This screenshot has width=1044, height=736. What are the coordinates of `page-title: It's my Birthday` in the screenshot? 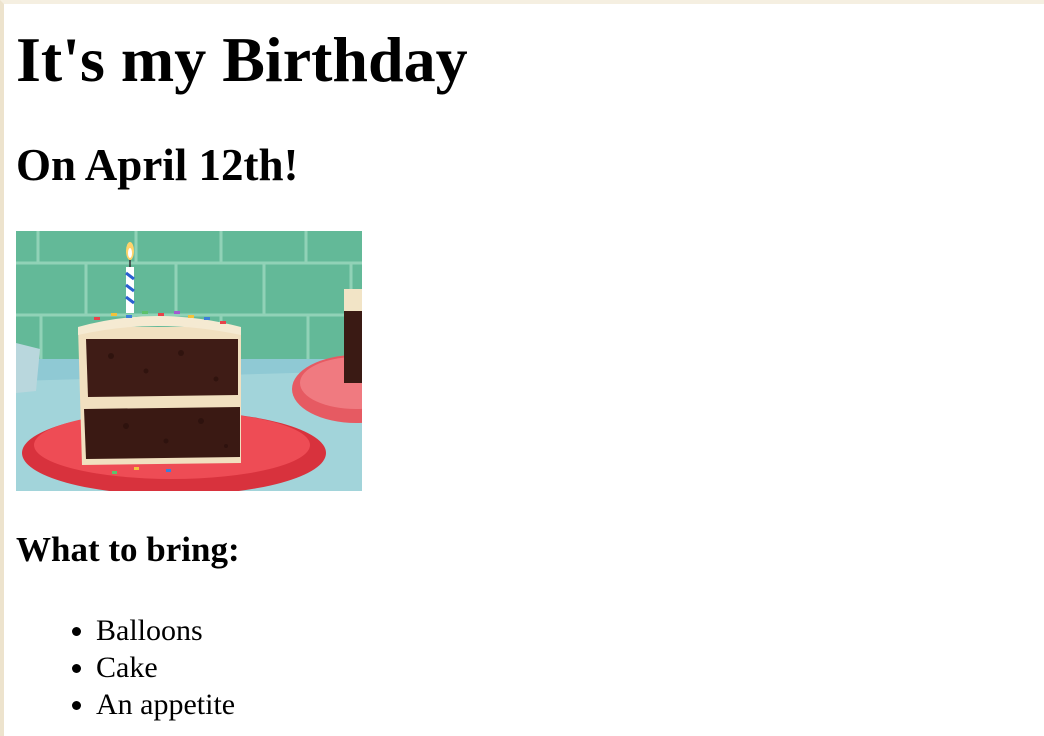 It's located at (242, 59).